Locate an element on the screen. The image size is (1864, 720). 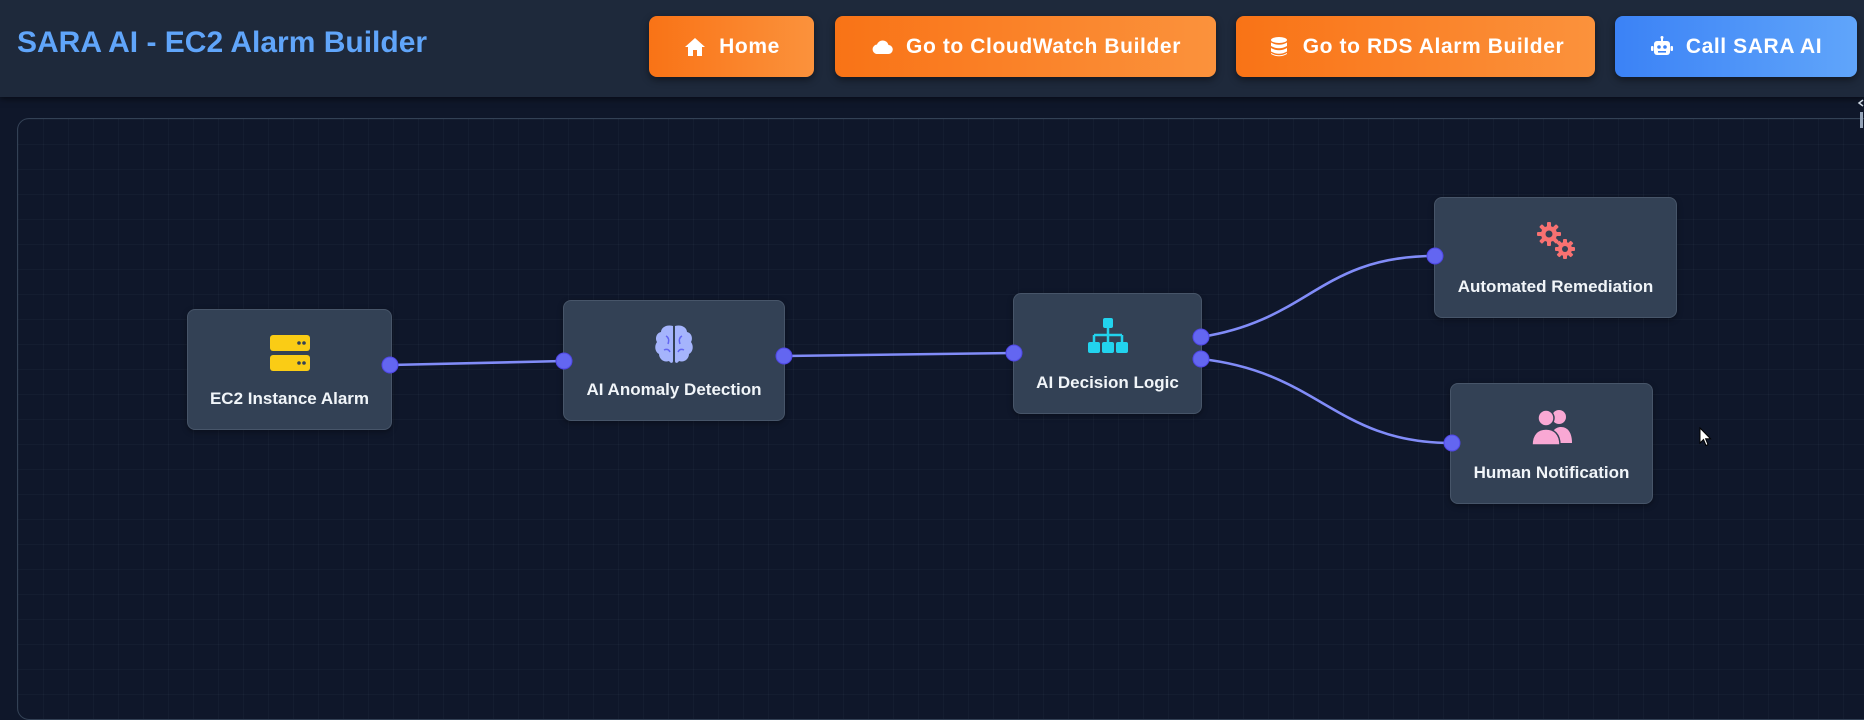
call-sara-ai-button: Call SARA AI is located at coordinates (1736, 46).